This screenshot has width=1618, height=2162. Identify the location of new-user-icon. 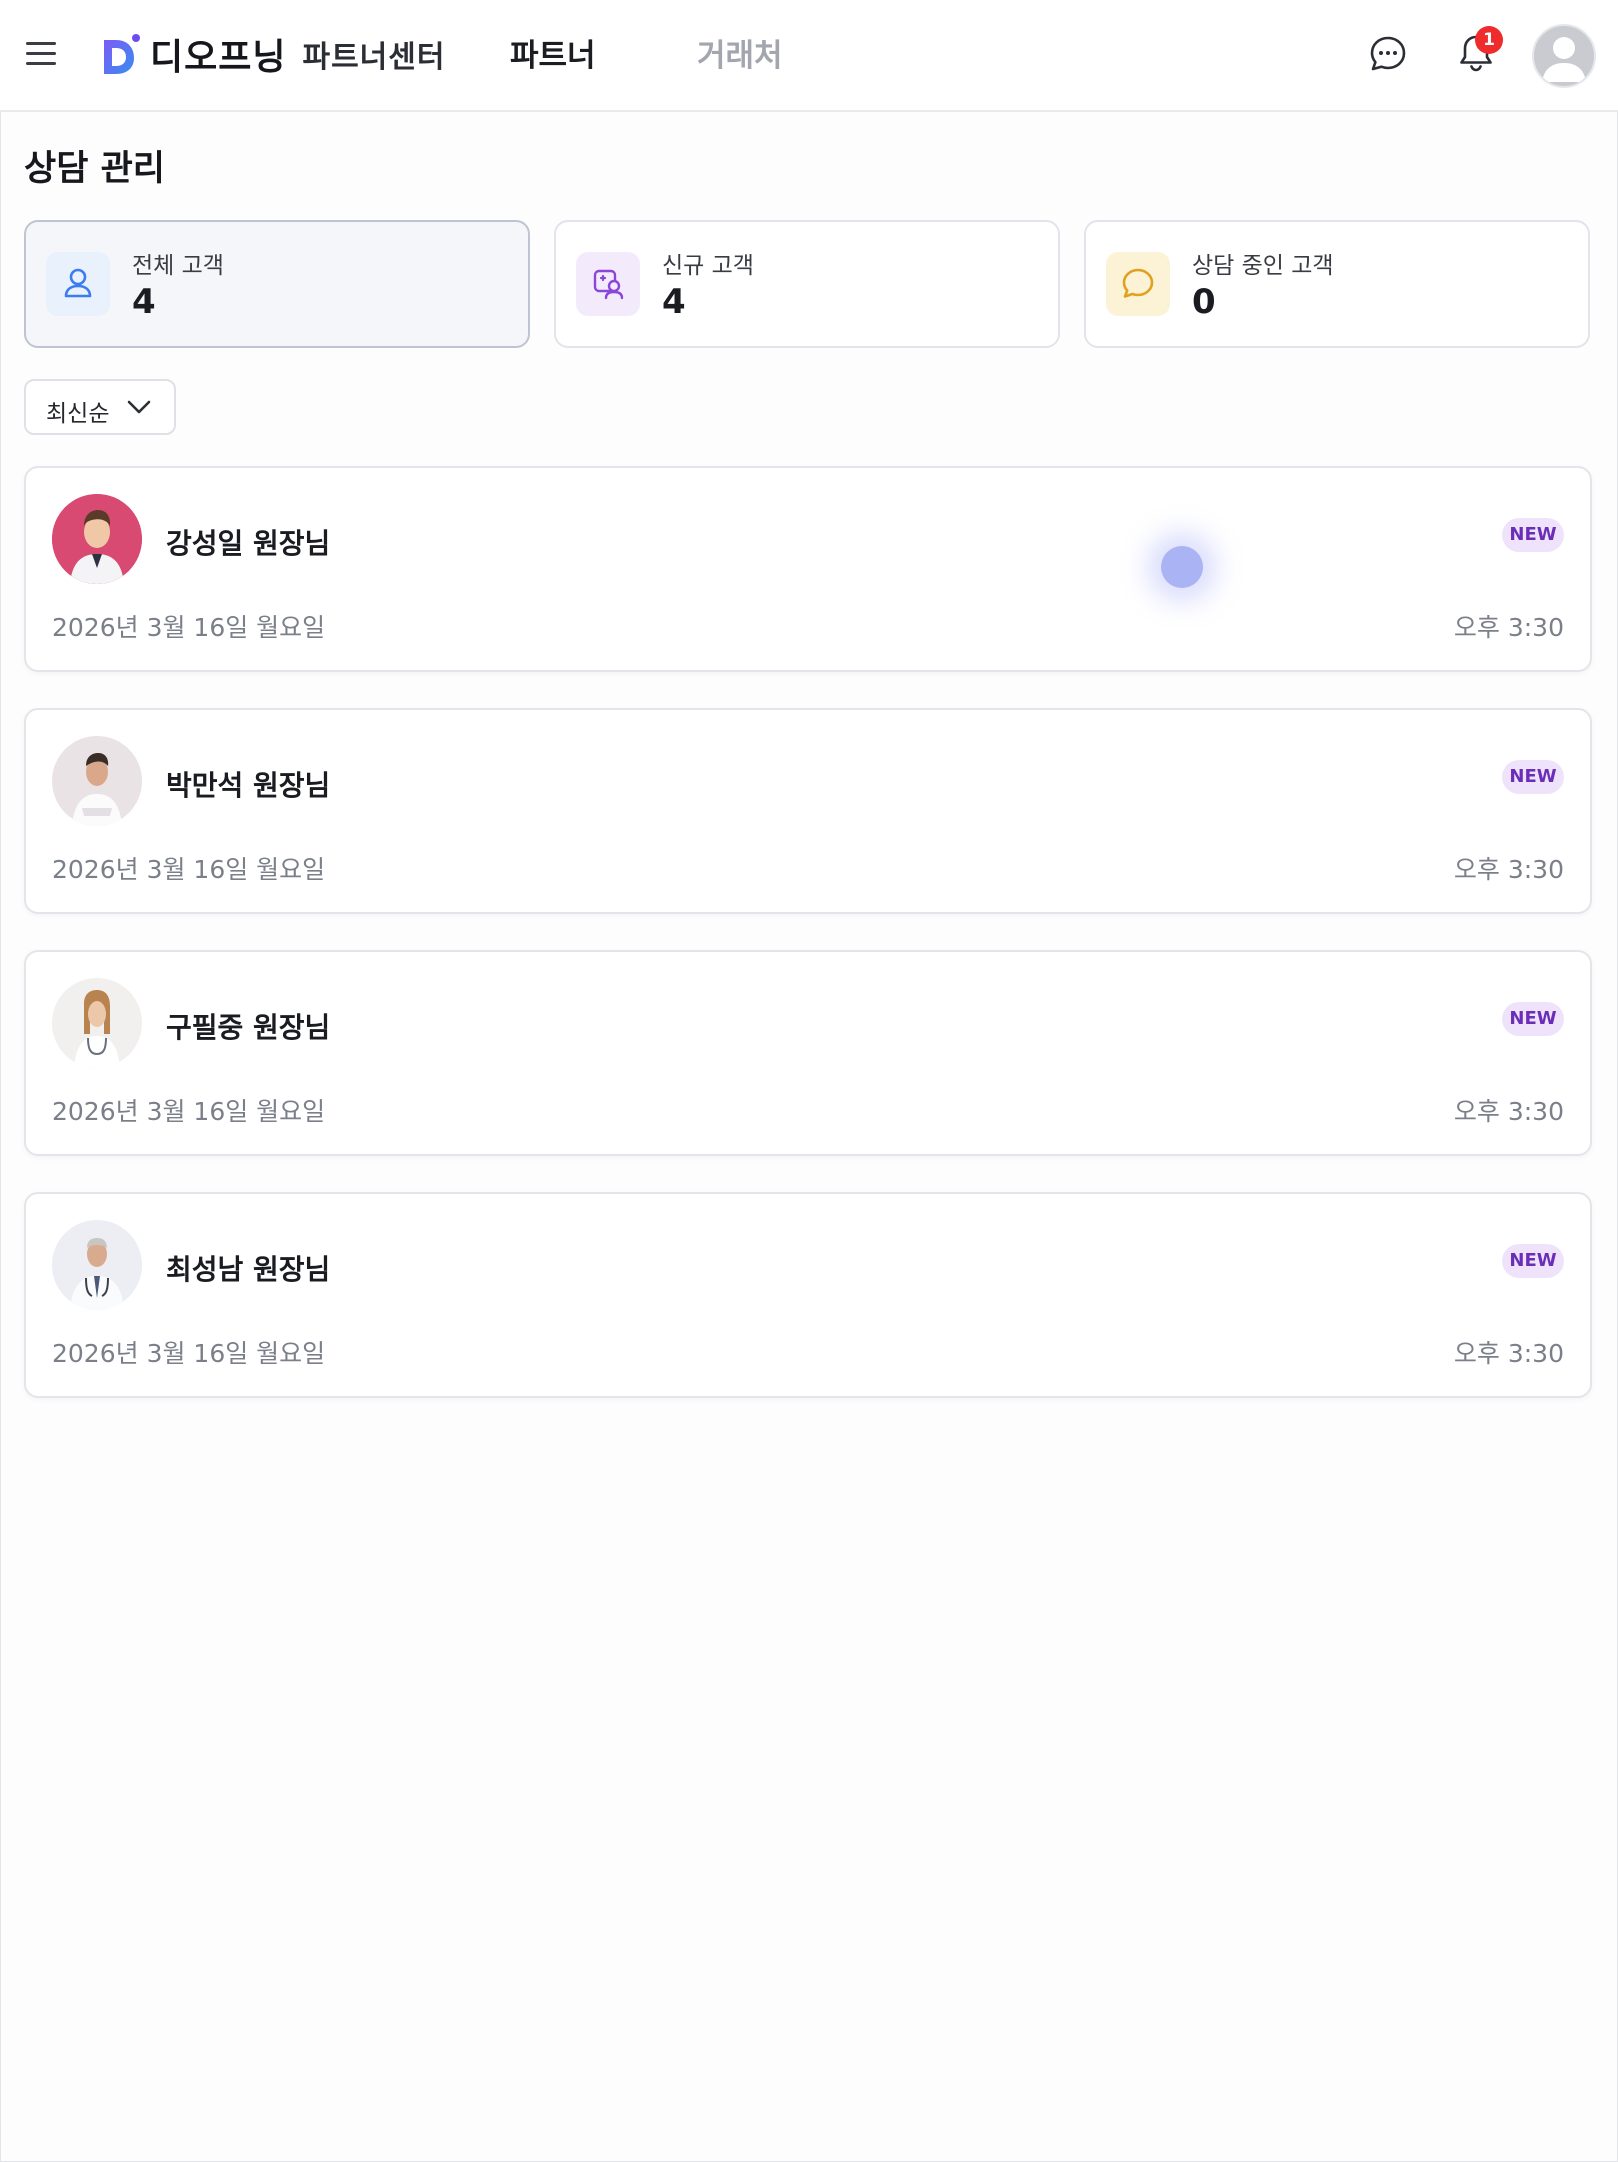
(608, 284).